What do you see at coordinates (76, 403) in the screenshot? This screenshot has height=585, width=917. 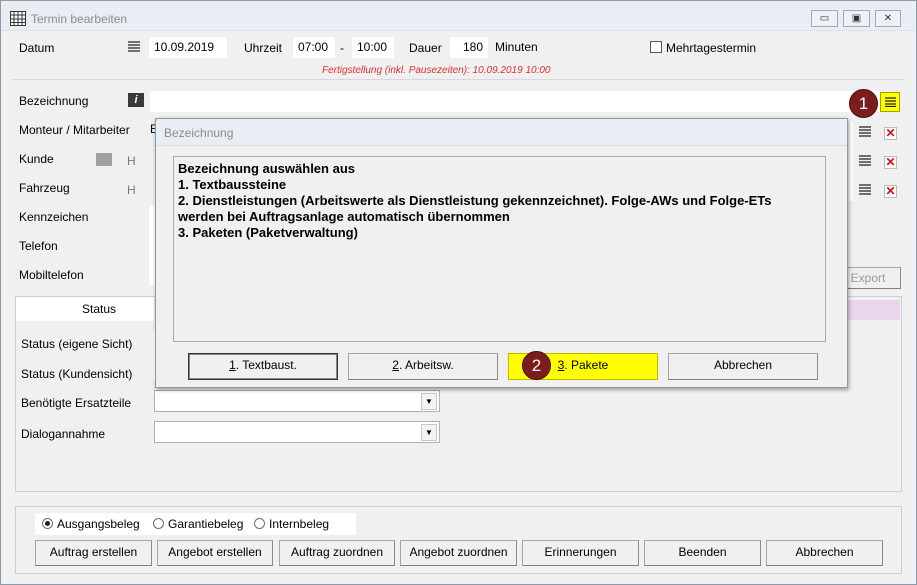 I see `ersatzteile-label: Benötigte Ersatzteile` at bounding box center [76, 403].